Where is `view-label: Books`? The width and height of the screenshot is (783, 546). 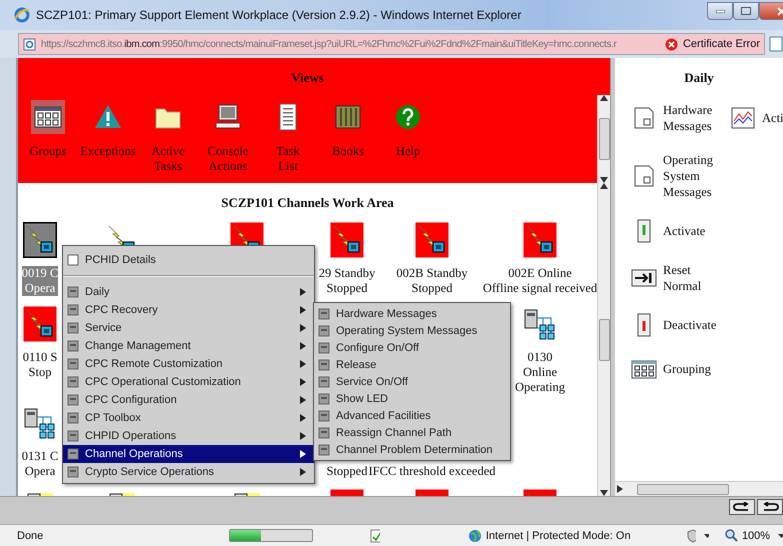
view-label: Books is located at coordinates (348, 151).